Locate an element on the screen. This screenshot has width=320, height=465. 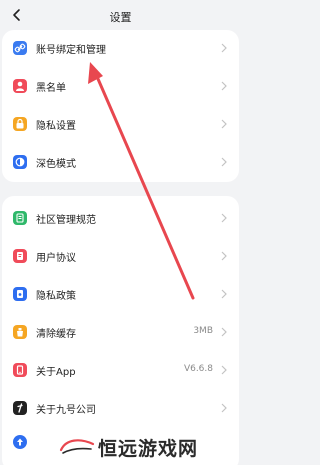
clear-cache-icon is located at coordinates (20, 332).